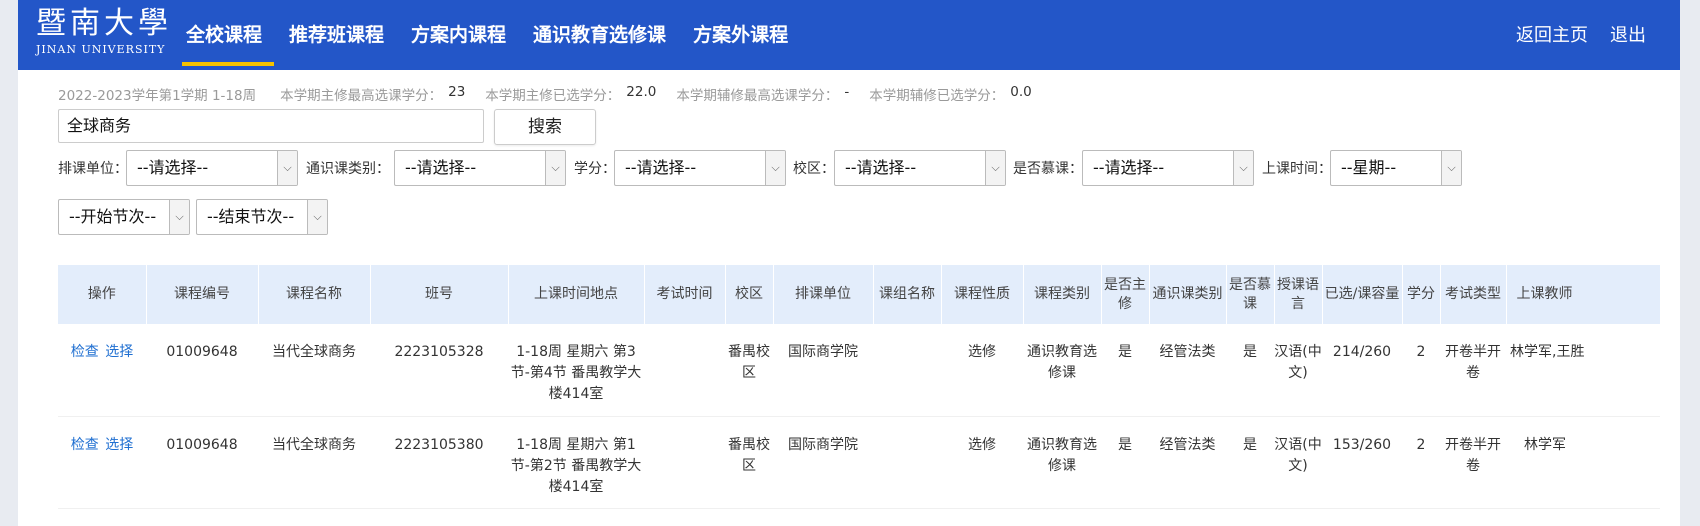 The height and width of the screenshot is (526, 1700). Describe the element at coordinates (1361, 294) in the screenshot. I see `col-header-capacity: 已选/课容量` at that location.